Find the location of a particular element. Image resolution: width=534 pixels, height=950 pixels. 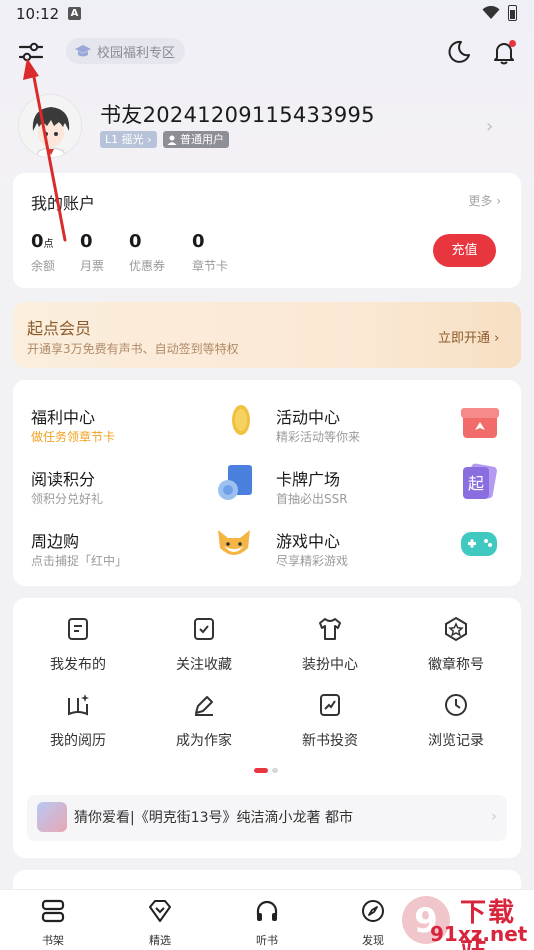

filter-settings-button is located at coordinates (31, 52).